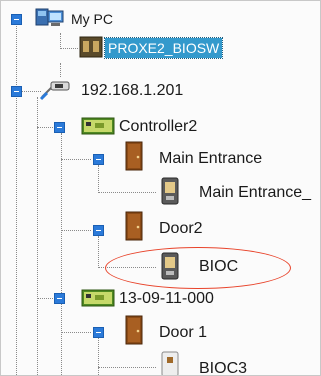 The height and width of the screenshot is (376, 321). Describe the element at coordinates (56, 93) in the screenshot. I see `network-connection-icon` at that location.